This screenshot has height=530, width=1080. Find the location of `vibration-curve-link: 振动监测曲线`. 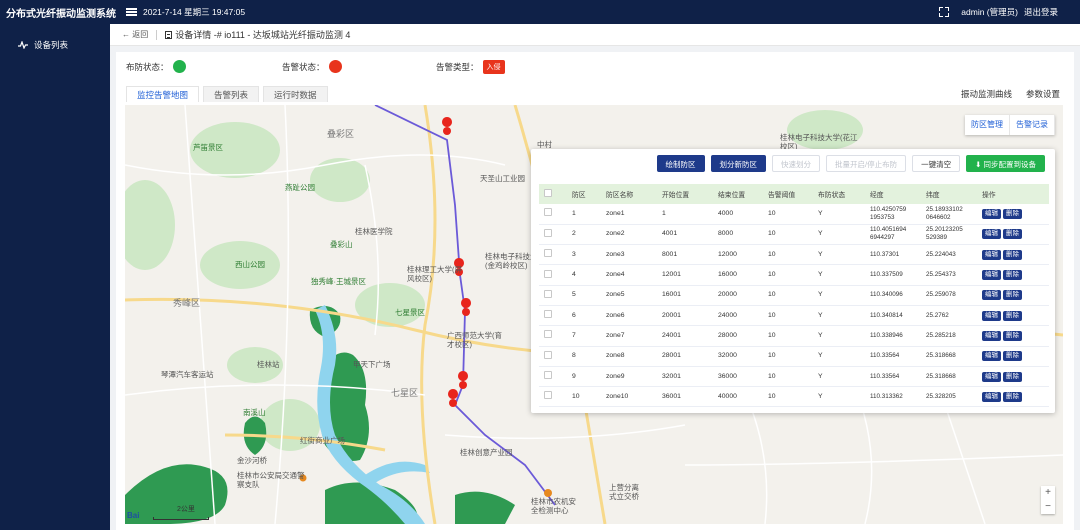

vibration-curve-link: 振动监测曲线 is located at coordinates (986, 94).